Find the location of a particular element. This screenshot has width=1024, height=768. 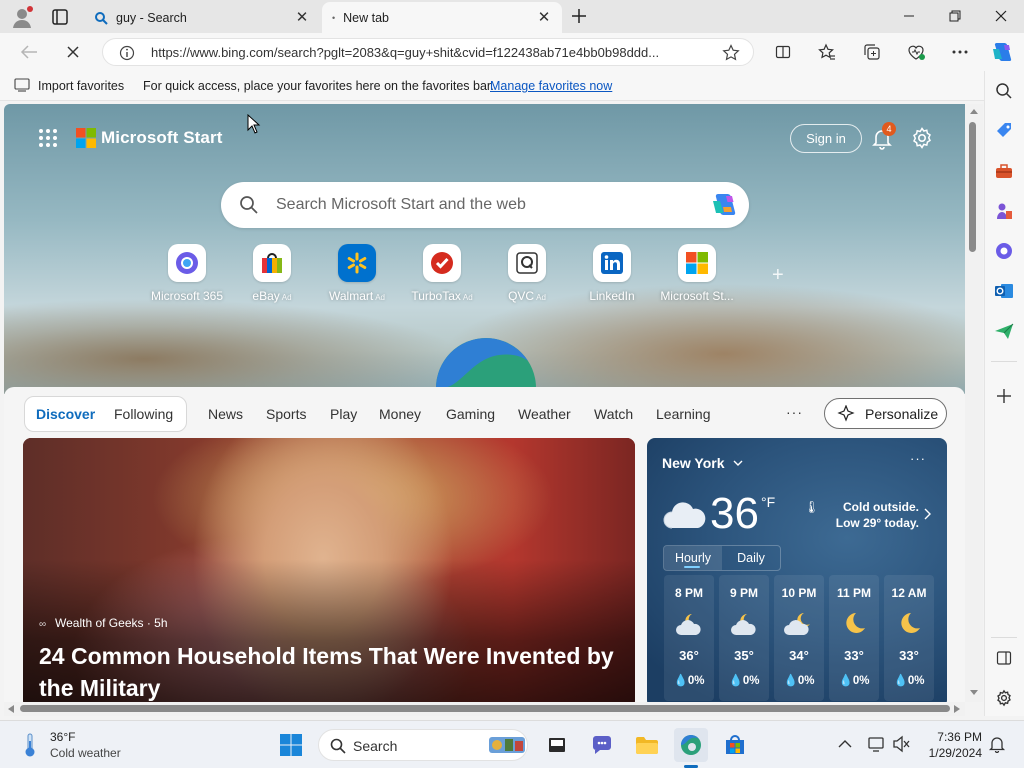

weather-city: New York is located at coordinates (693, 463).